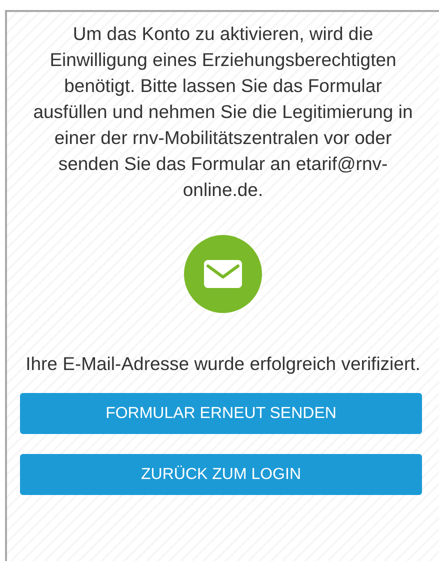 The height and width of the screenshot is (561, 439). What do you see at coordinates (223, 364) in the screenshot?
I see `status-text: Ihre E-Mail-Adresse wurde erfolgreich verifiziert.` at bounding box center [223, 364].